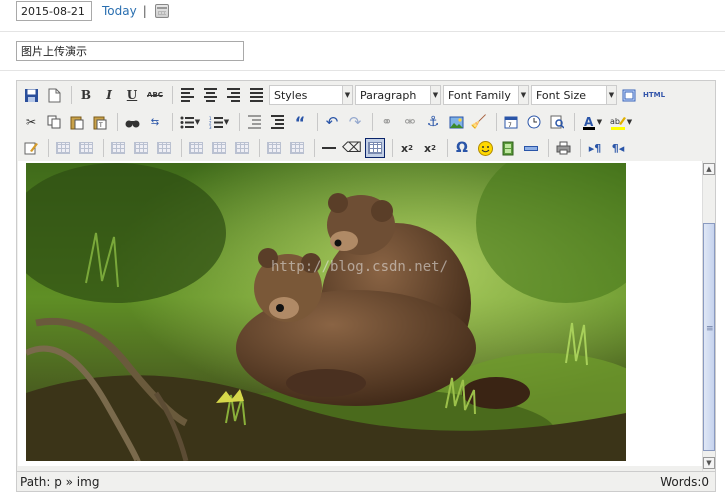 The image size is (725, 504). What do you see at coordinates (352, 148) in the screenshot?
I see `eraser-icon: ⌫` at bounding box center [352, 148].